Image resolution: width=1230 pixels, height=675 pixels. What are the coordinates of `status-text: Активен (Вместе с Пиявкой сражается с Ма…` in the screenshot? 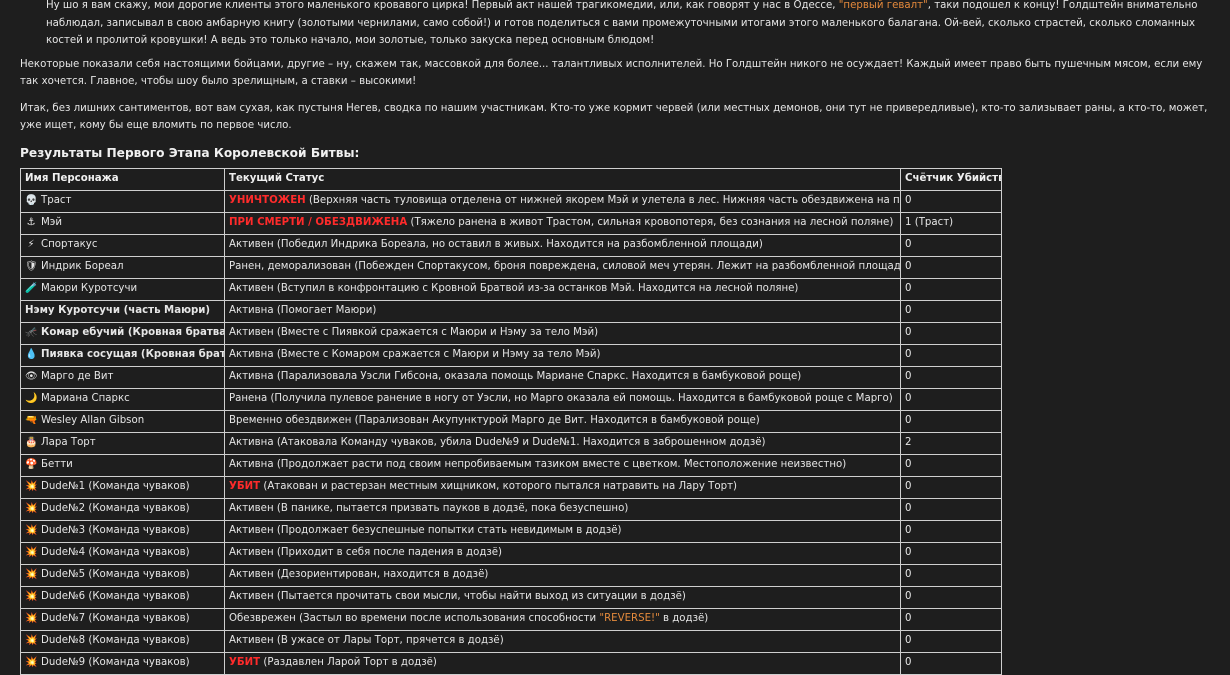 It's located at (414, 333).